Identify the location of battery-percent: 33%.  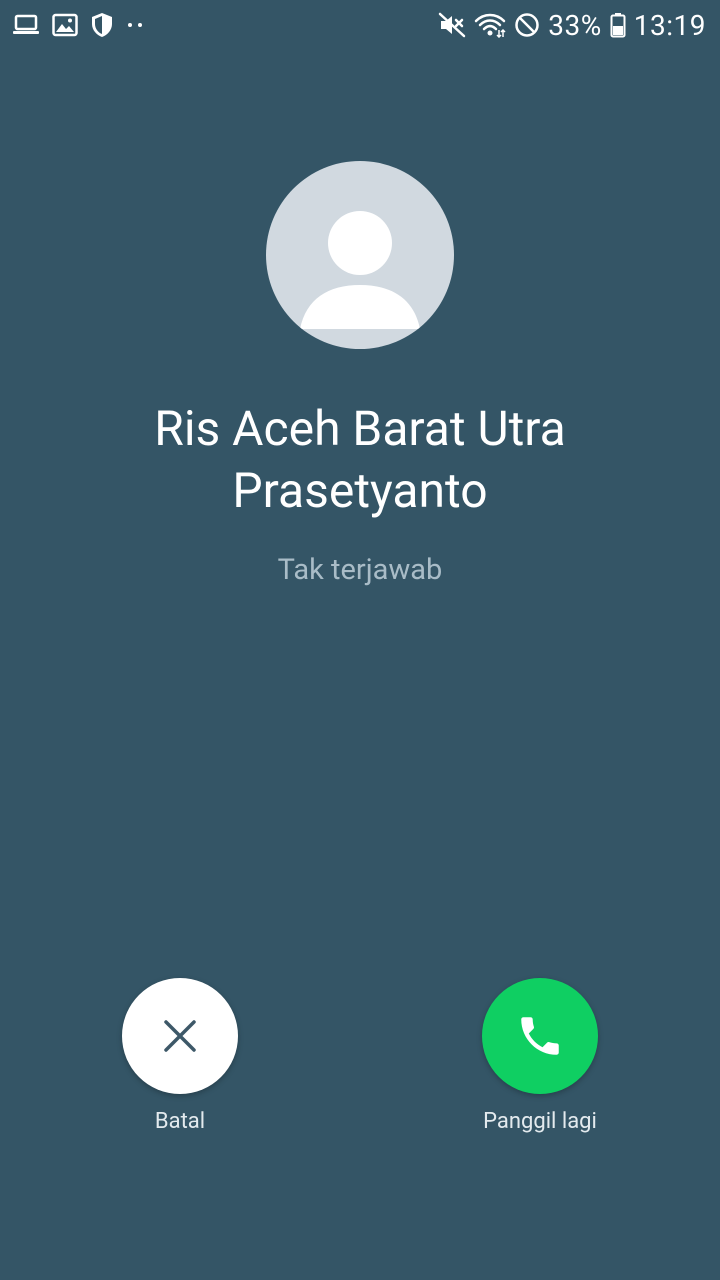
(575, 25).